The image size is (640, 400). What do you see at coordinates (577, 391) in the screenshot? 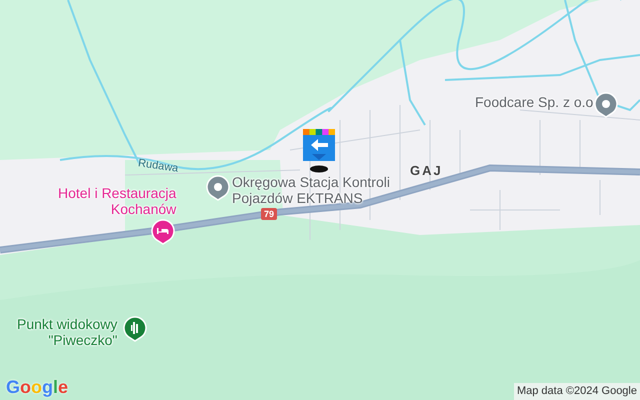
I see `map-attribution: Map data ©2024 Google` at bounding box center [577, 391].